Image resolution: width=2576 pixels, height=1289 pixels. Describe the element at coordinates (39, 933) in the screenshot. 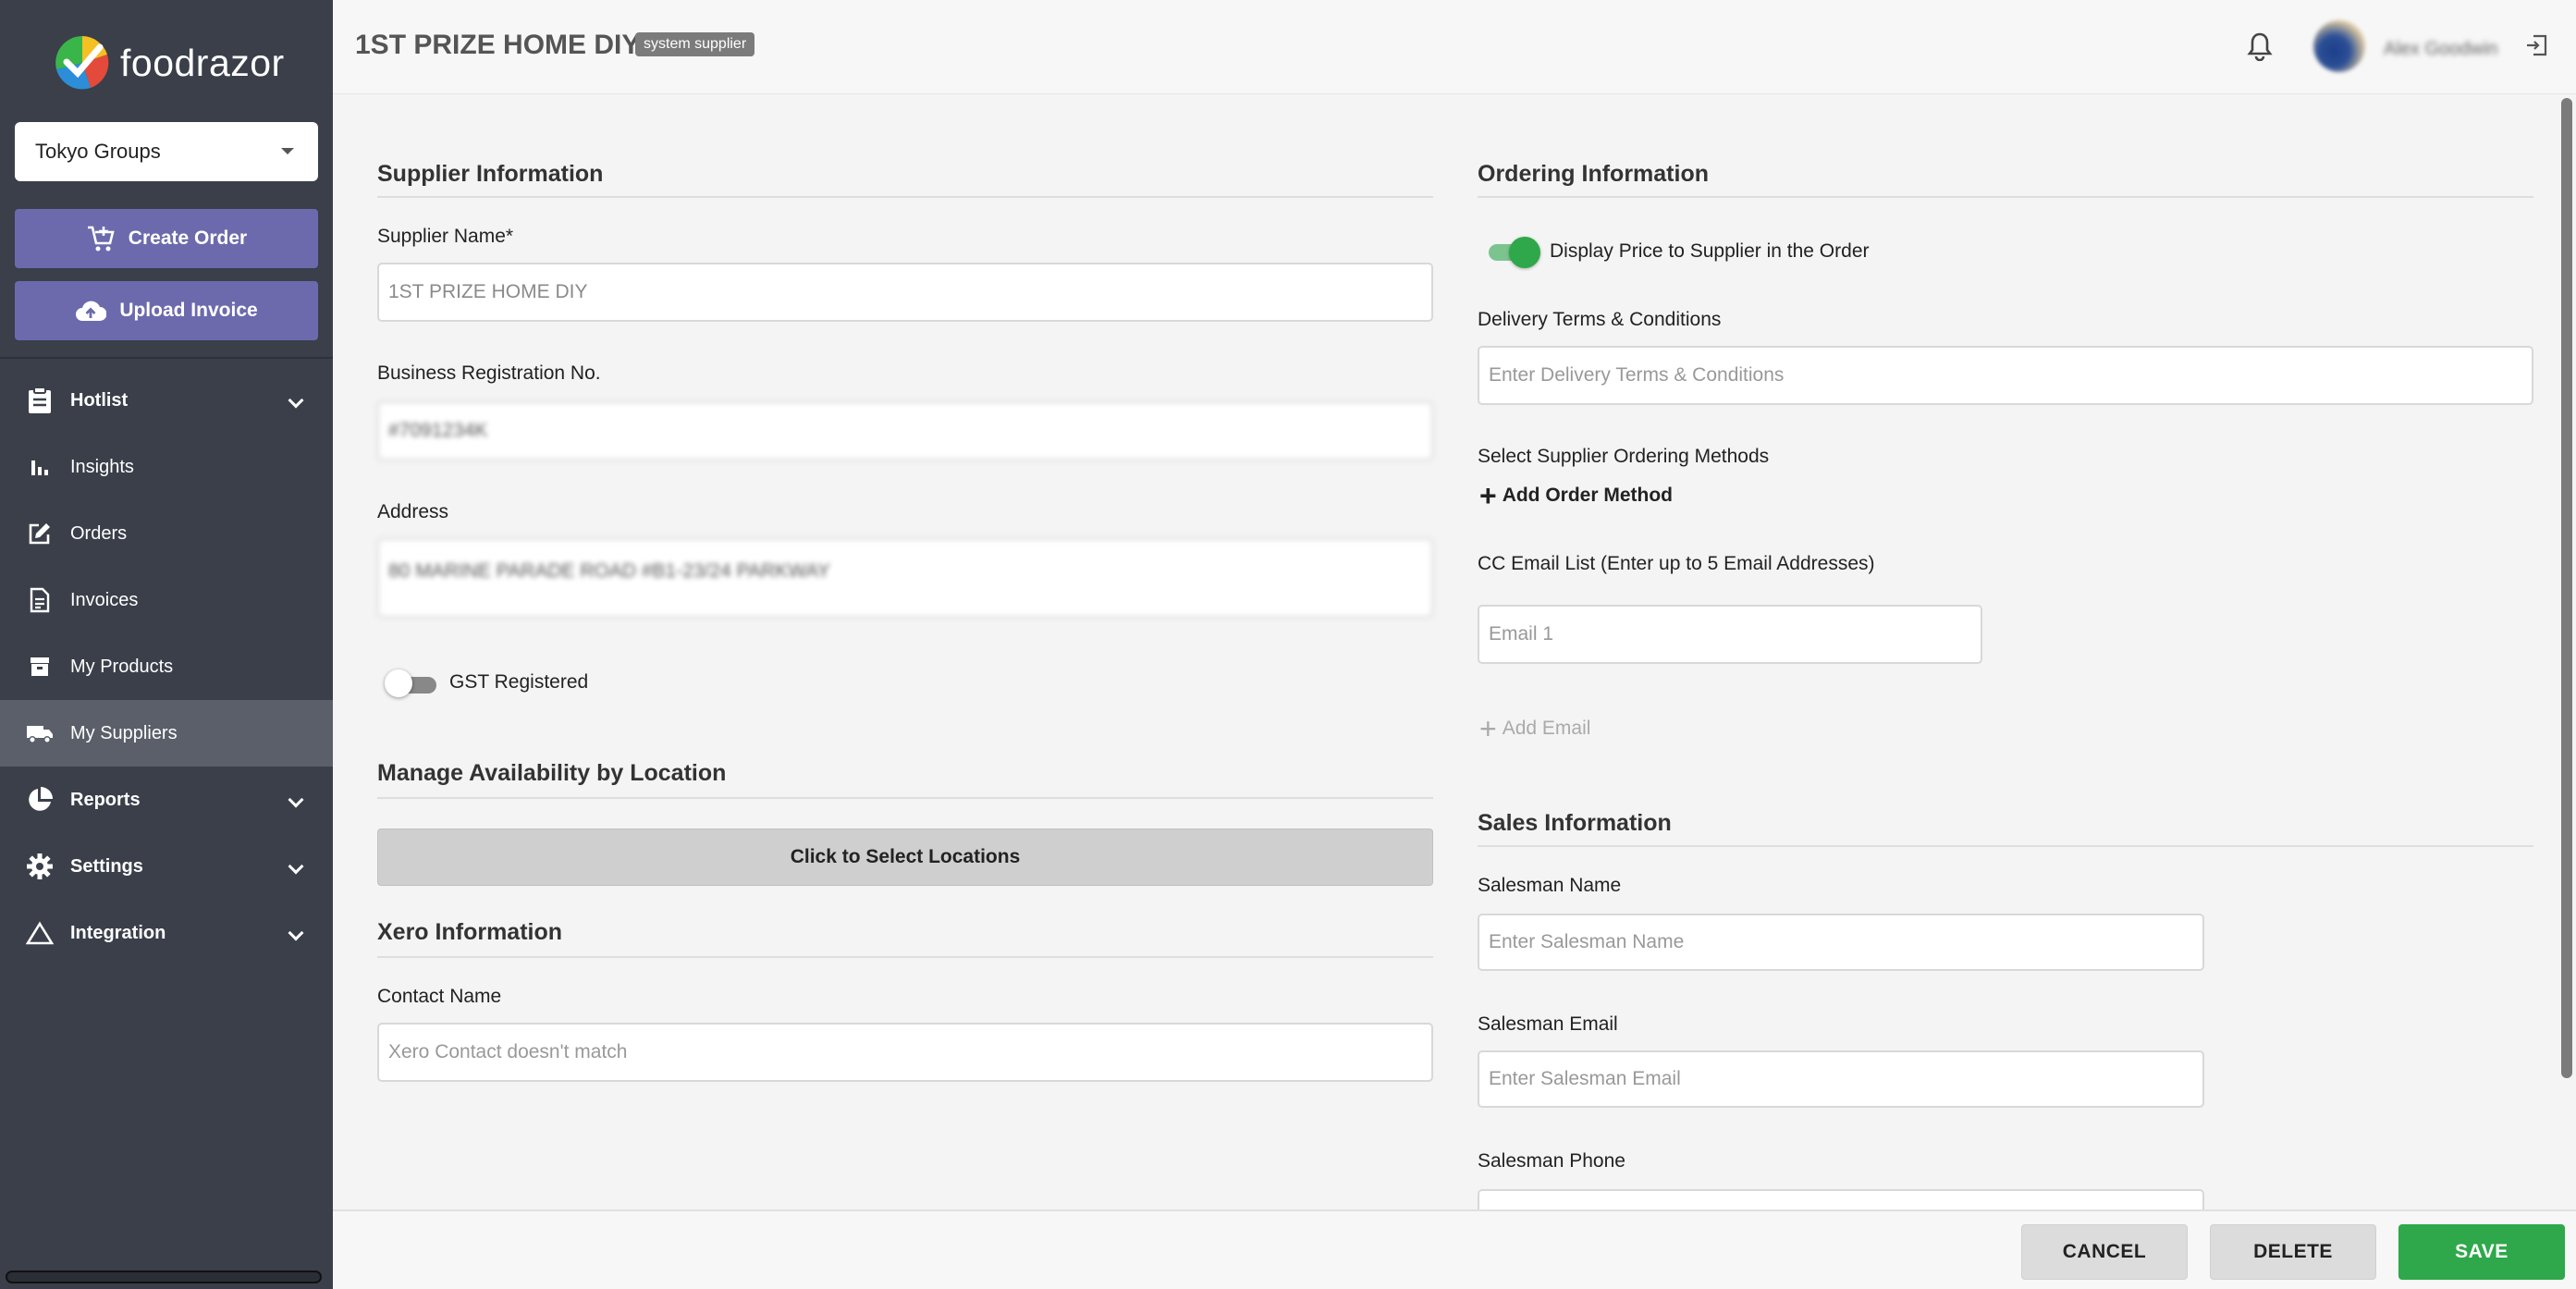

I see `triangle-icon` at that location.